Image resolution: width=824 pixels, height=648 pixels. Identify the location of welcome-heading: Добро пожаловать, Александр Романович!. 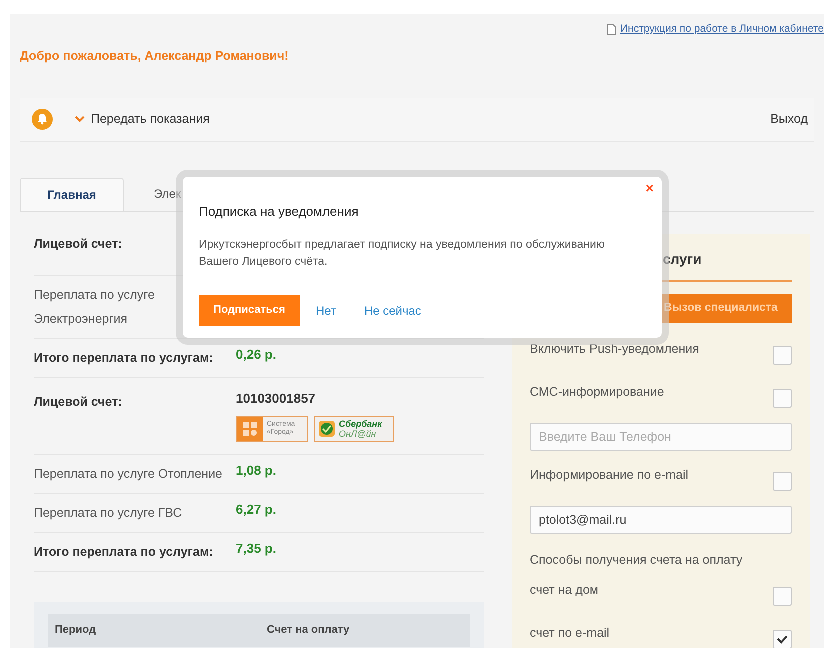
(154, 55).